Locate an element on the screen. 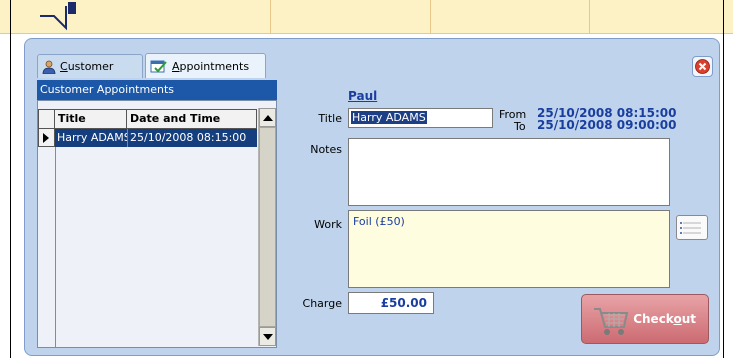 The width and height of the screenshot is (733, 358). title-label: Title is located at coordinates (330, 118).